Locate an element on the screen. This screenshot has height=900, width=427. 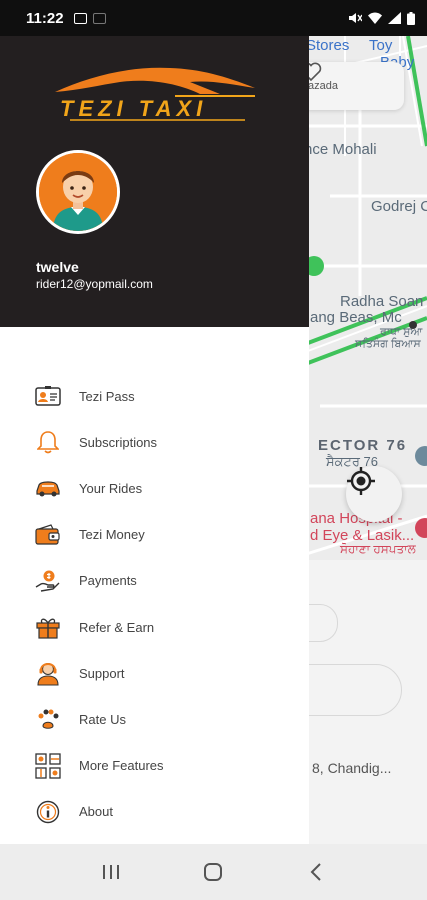
menu-item-rate-us: Rate Us is located at coordinates (154, 719).